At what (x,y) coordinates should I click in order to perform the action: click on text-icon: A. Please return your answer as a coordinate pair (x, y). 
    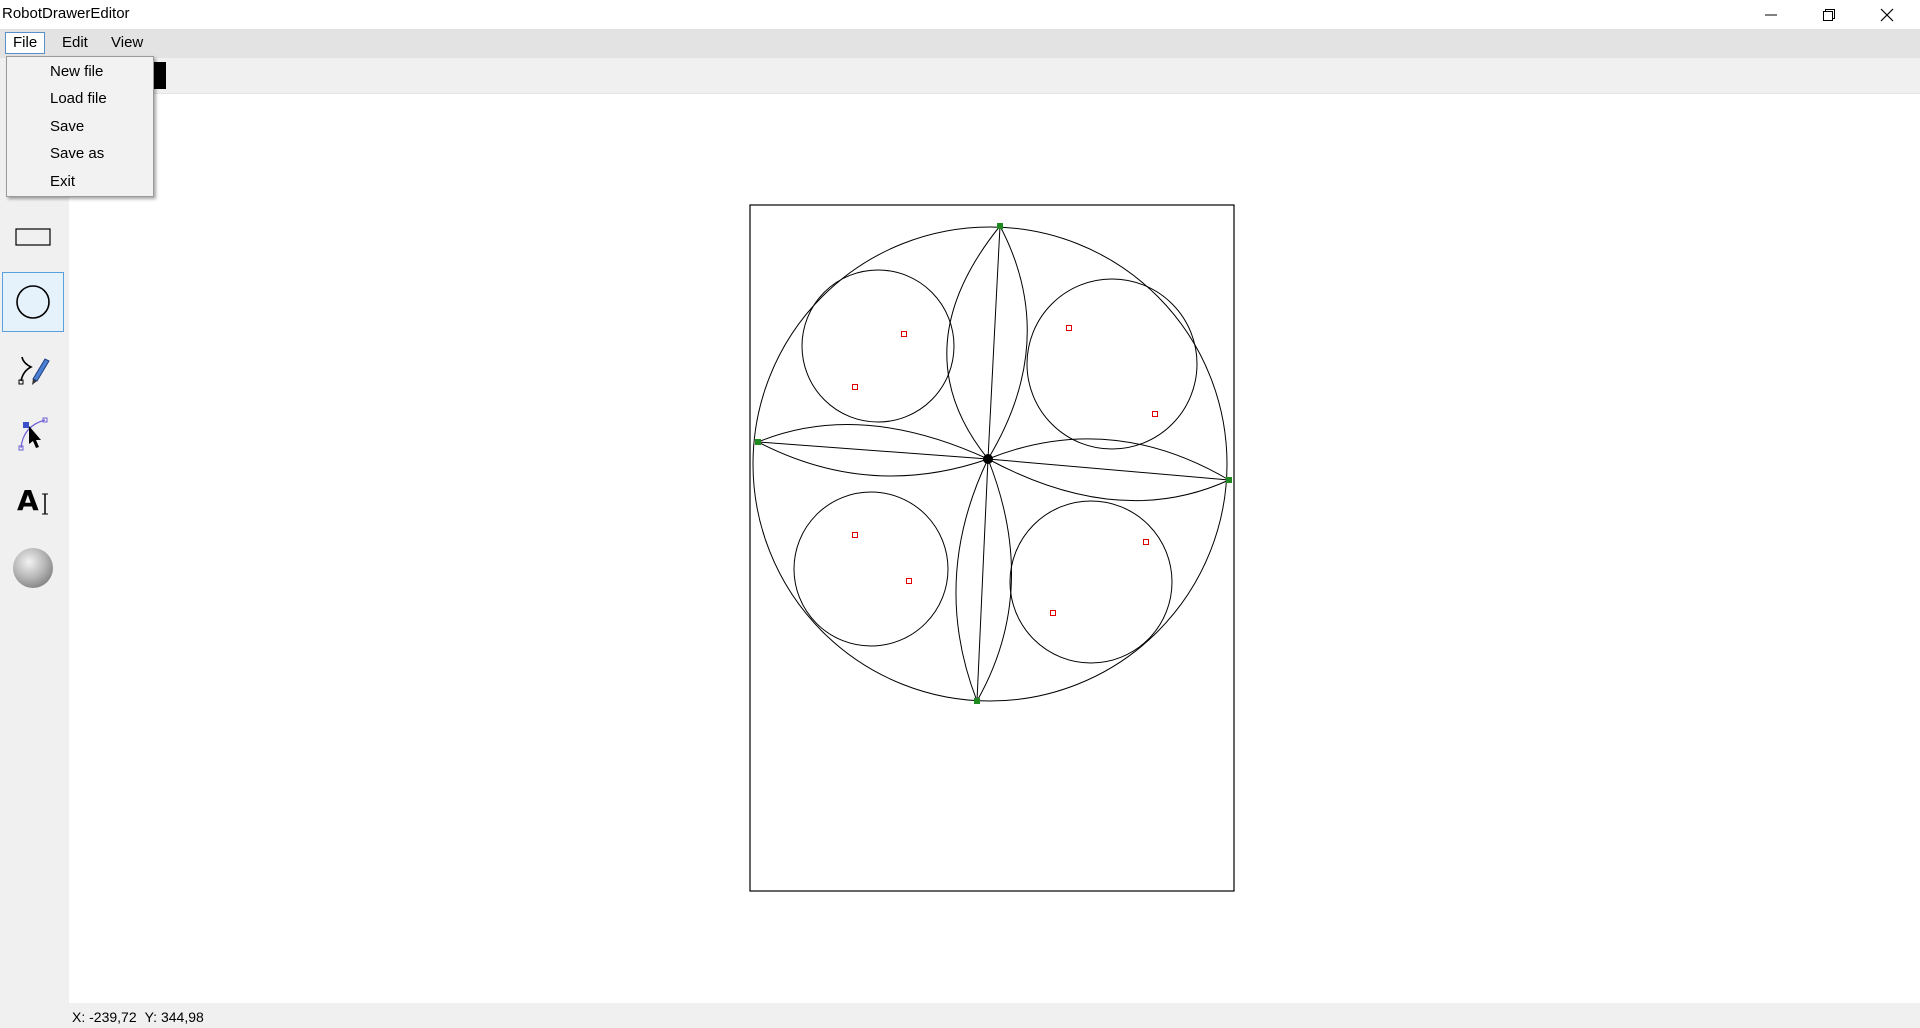
    Looking at the image, I should click on (32, 500).